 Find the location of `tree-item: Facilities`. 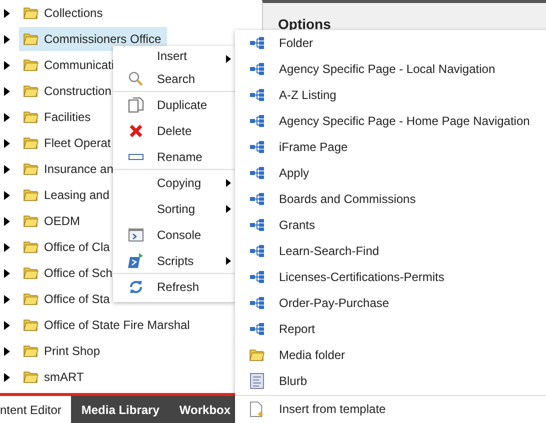

tree-item: Facilities is located at coordinates (58, 117).